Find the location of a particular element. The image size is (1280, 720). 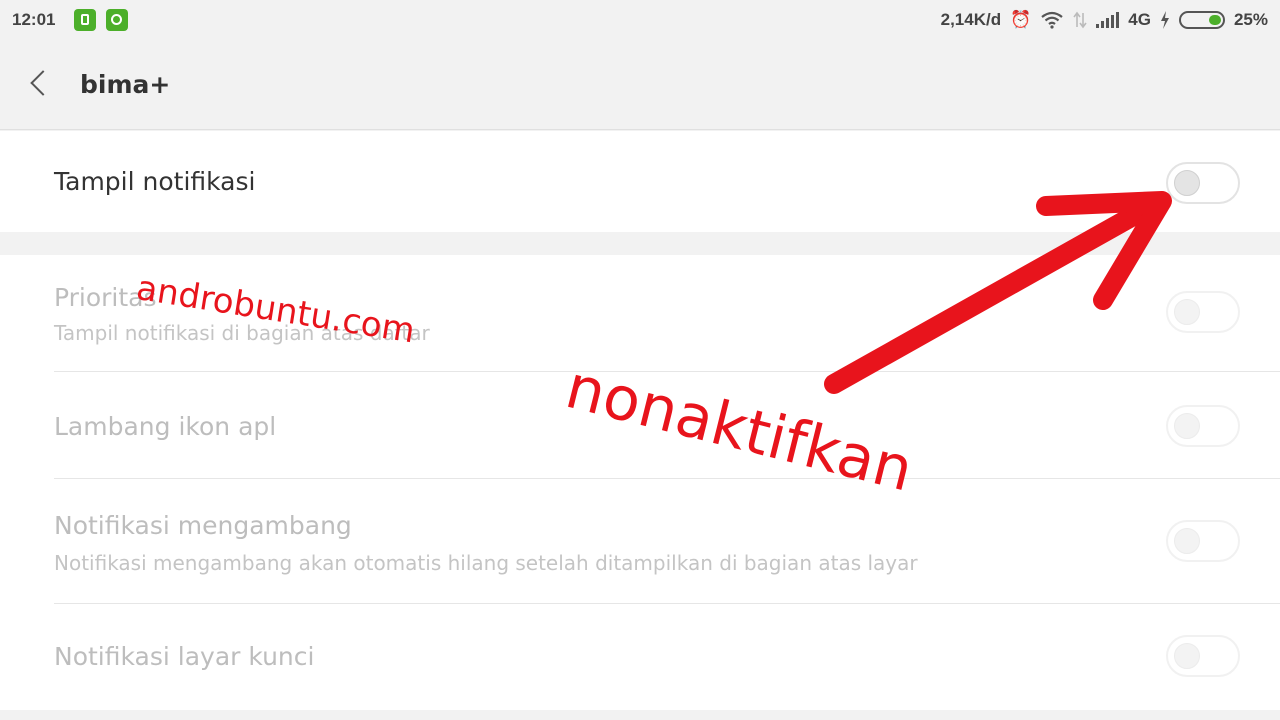

priority-subtitle: Tampil notifikasi di bagian atas daftar is located at coordinates (242, 333).